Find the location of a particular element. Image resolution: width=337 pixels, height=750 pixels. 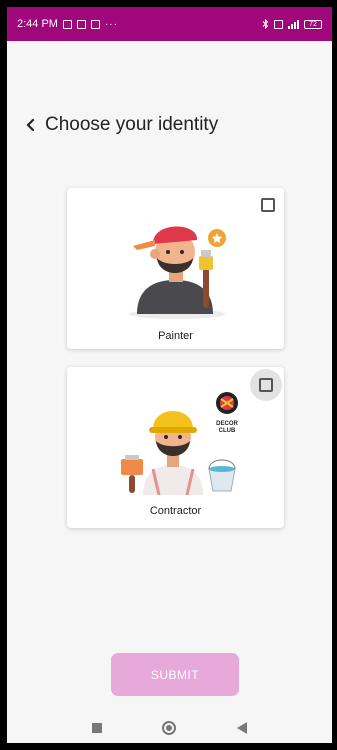

system-nav-bar is located at coordinates (169, 727).